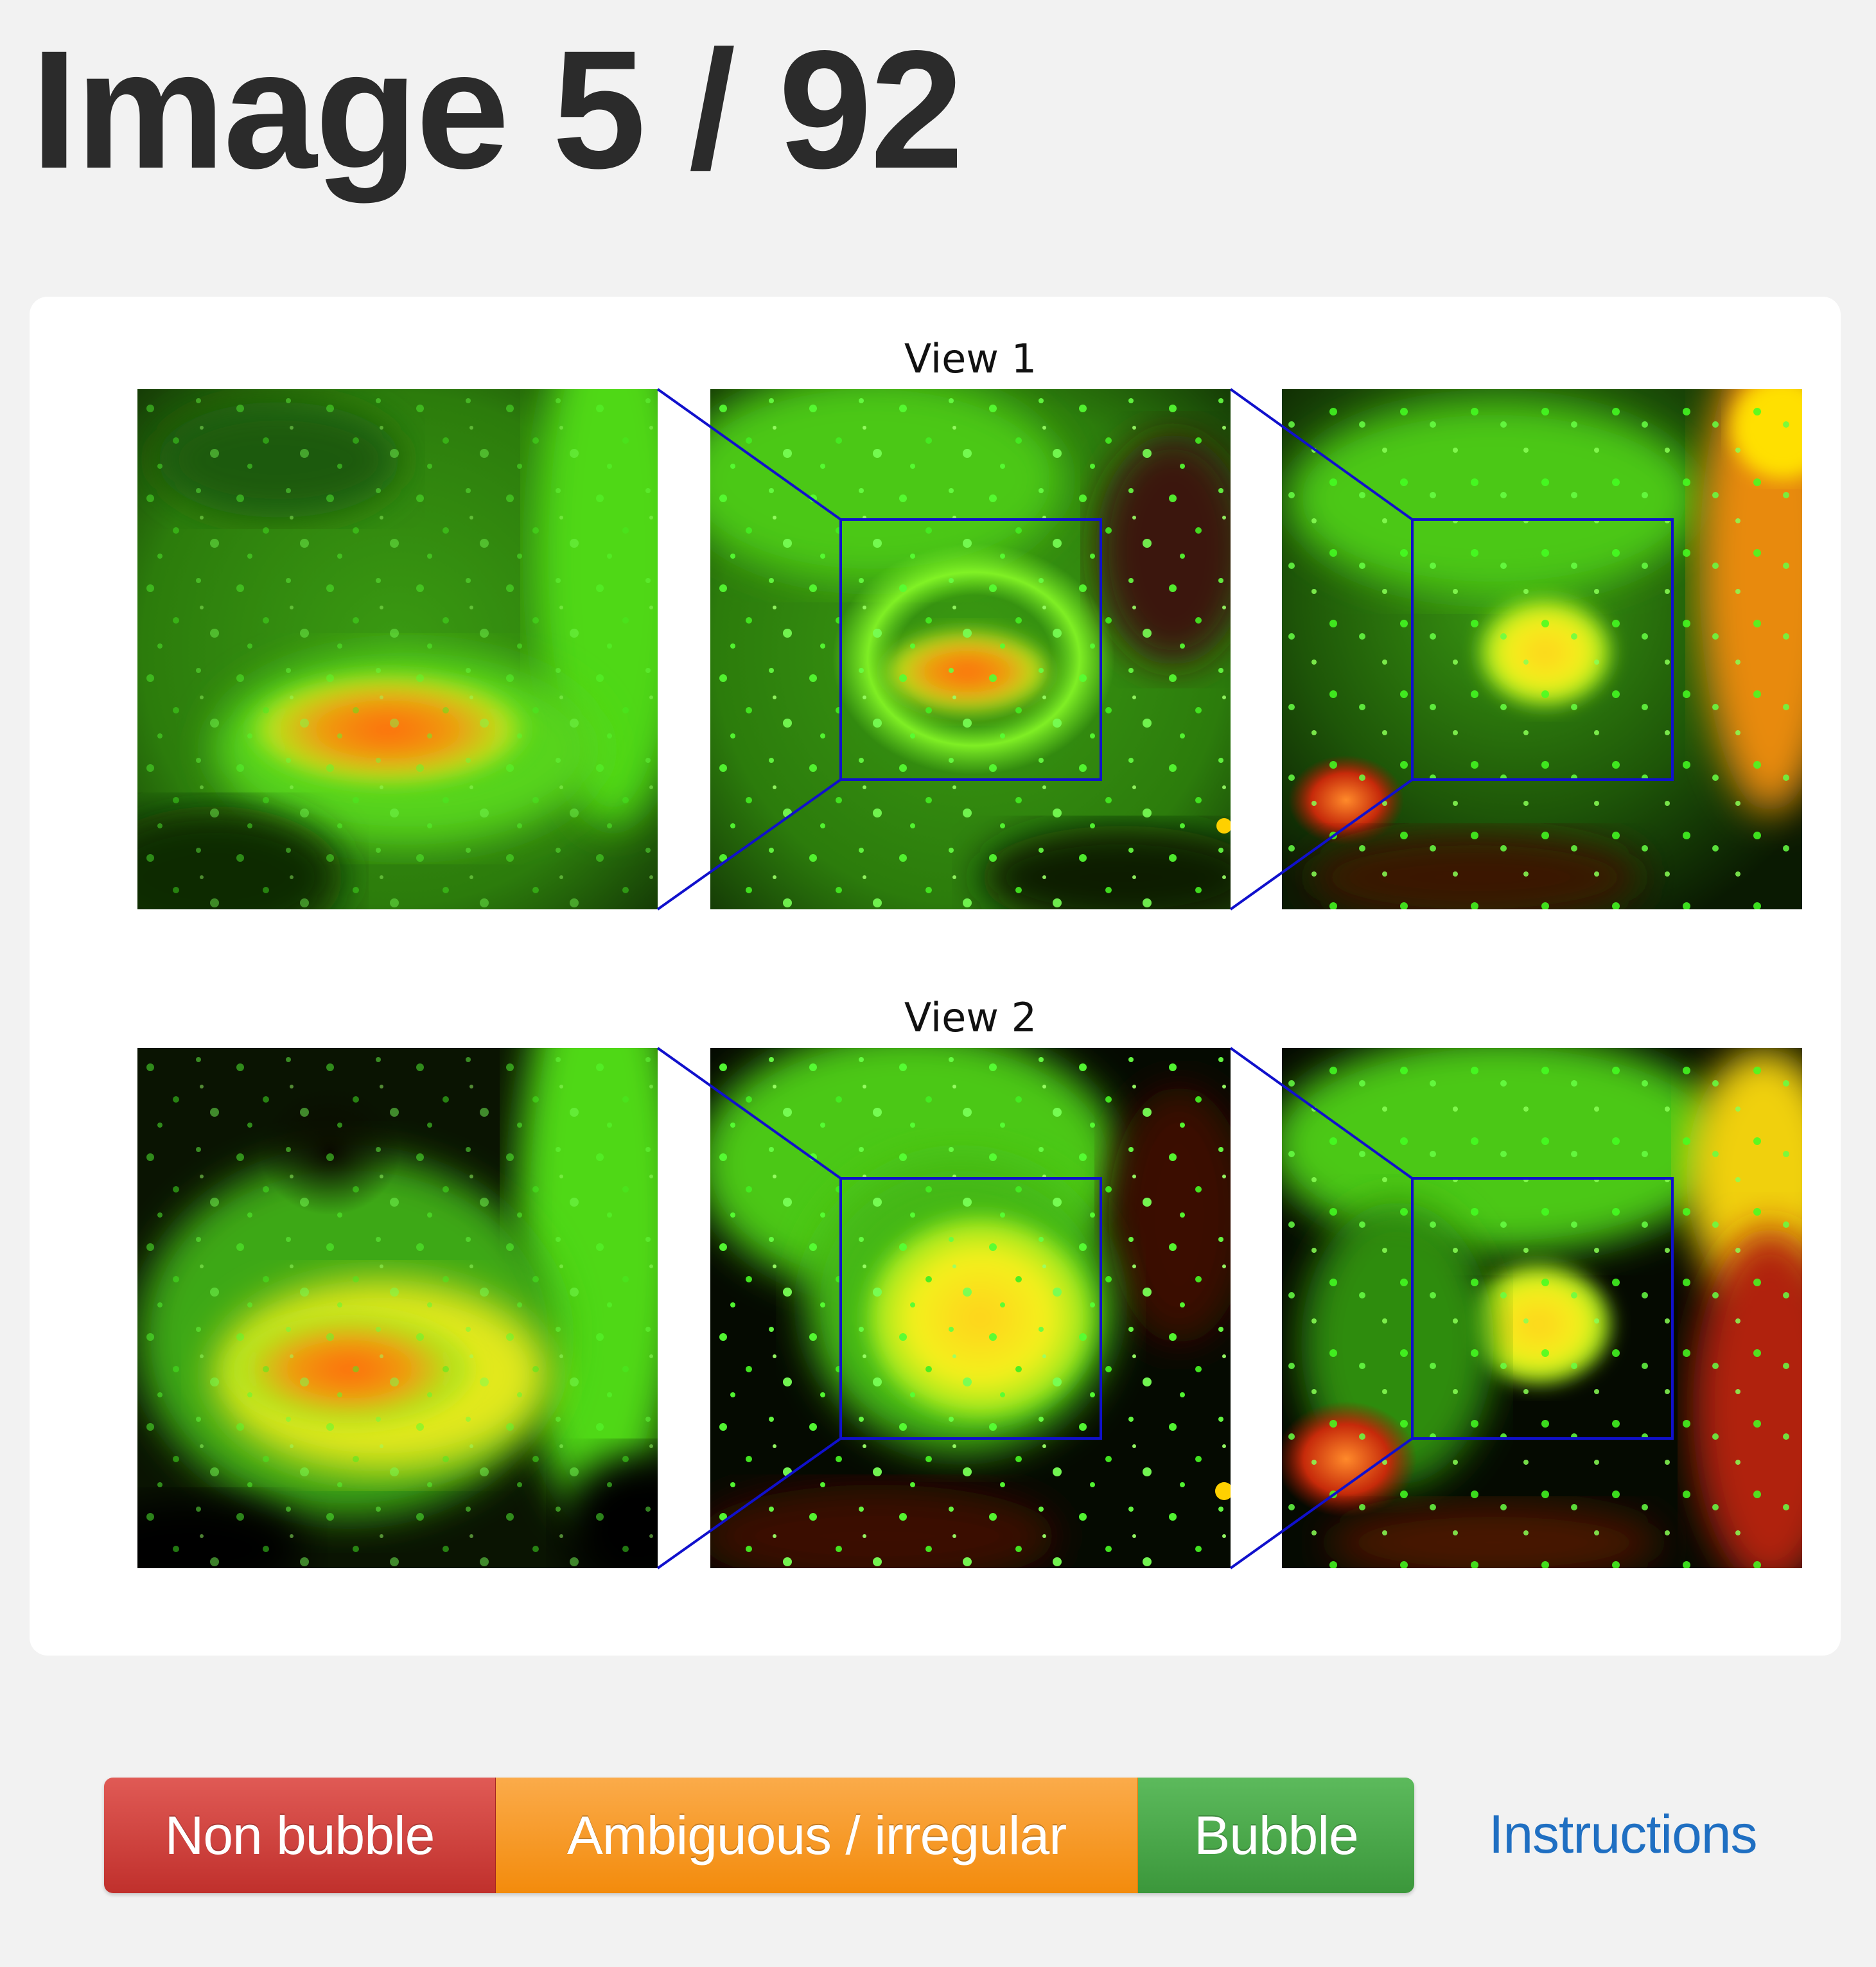 This screenshot has height=1967, width=1876. Describe the element at coordinates (397, 1308) in the screenshot. I see `view-2-zoom-image` at that location.